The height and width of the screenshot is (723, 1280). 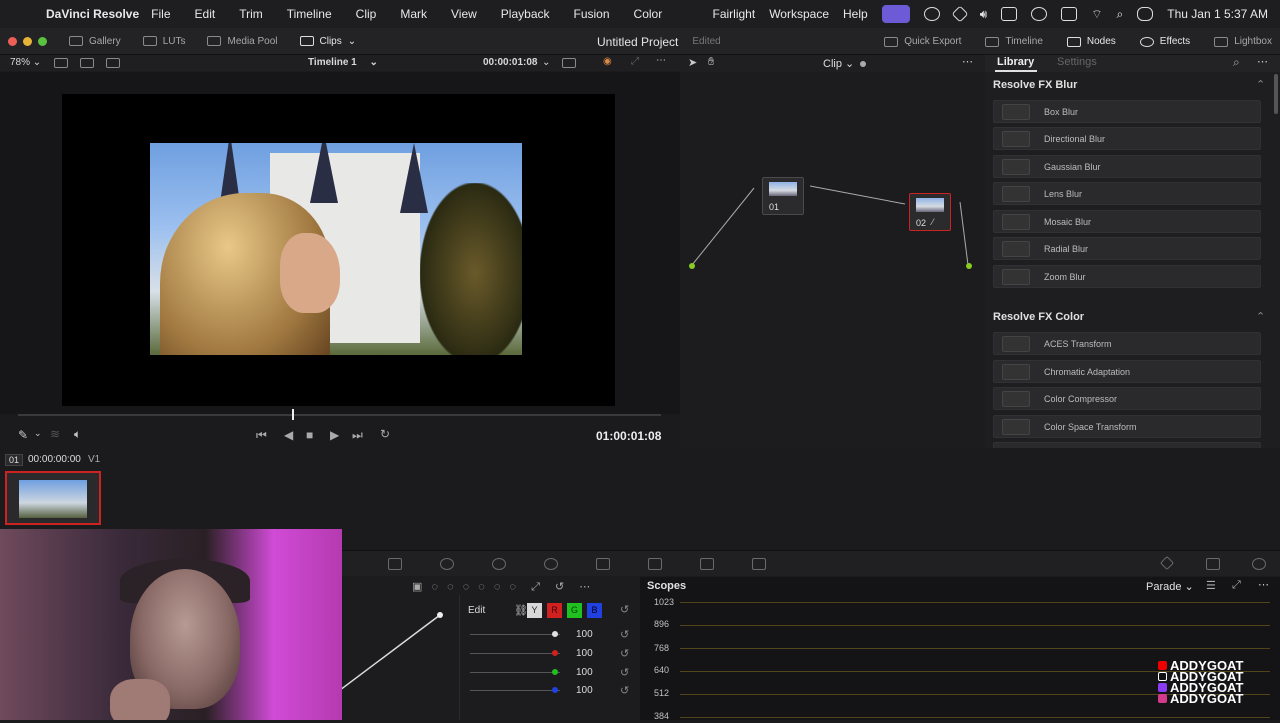 I want to click on qualifier-tool-icon, so click(x=447, y=564).